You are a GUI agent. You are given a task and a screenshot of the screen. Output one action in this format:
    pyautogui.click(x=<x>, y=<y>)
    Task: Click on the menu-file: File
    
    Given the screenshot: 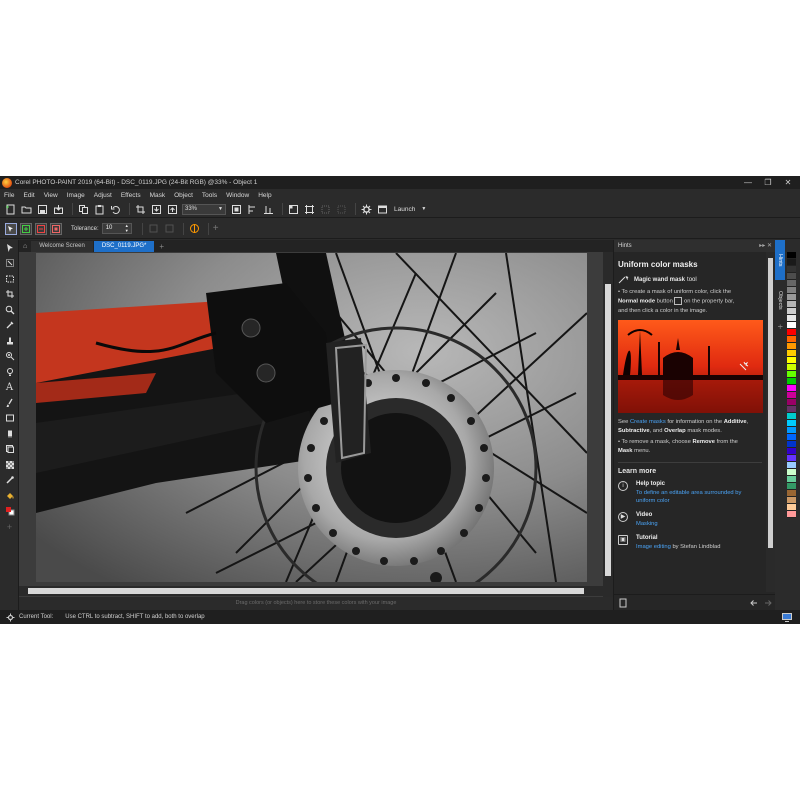 What is the action you would take?
    pyautogui.click(x=9, y=195)
    